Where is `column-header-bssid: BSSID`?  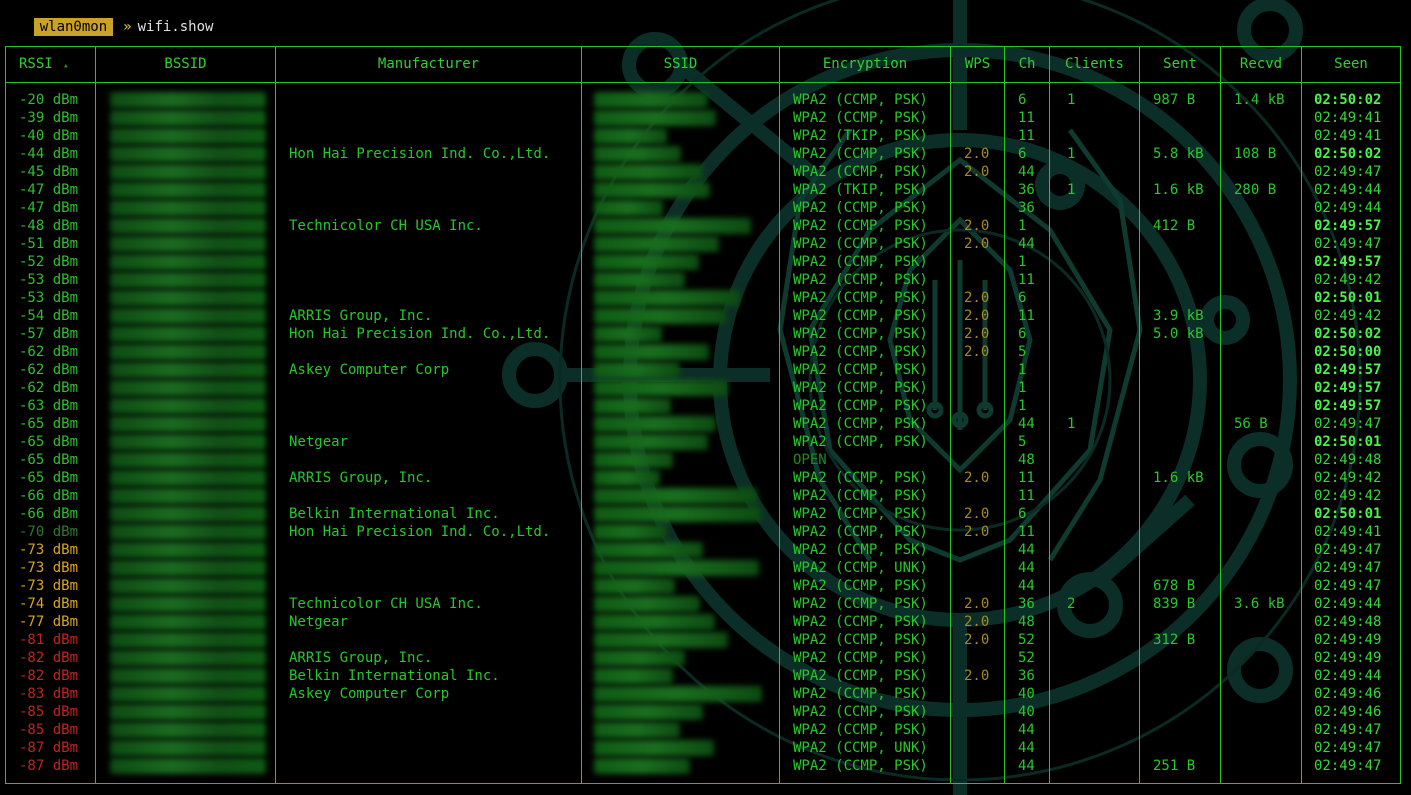 column-header-bssid: BSSID is located at coordinates (185, 64).